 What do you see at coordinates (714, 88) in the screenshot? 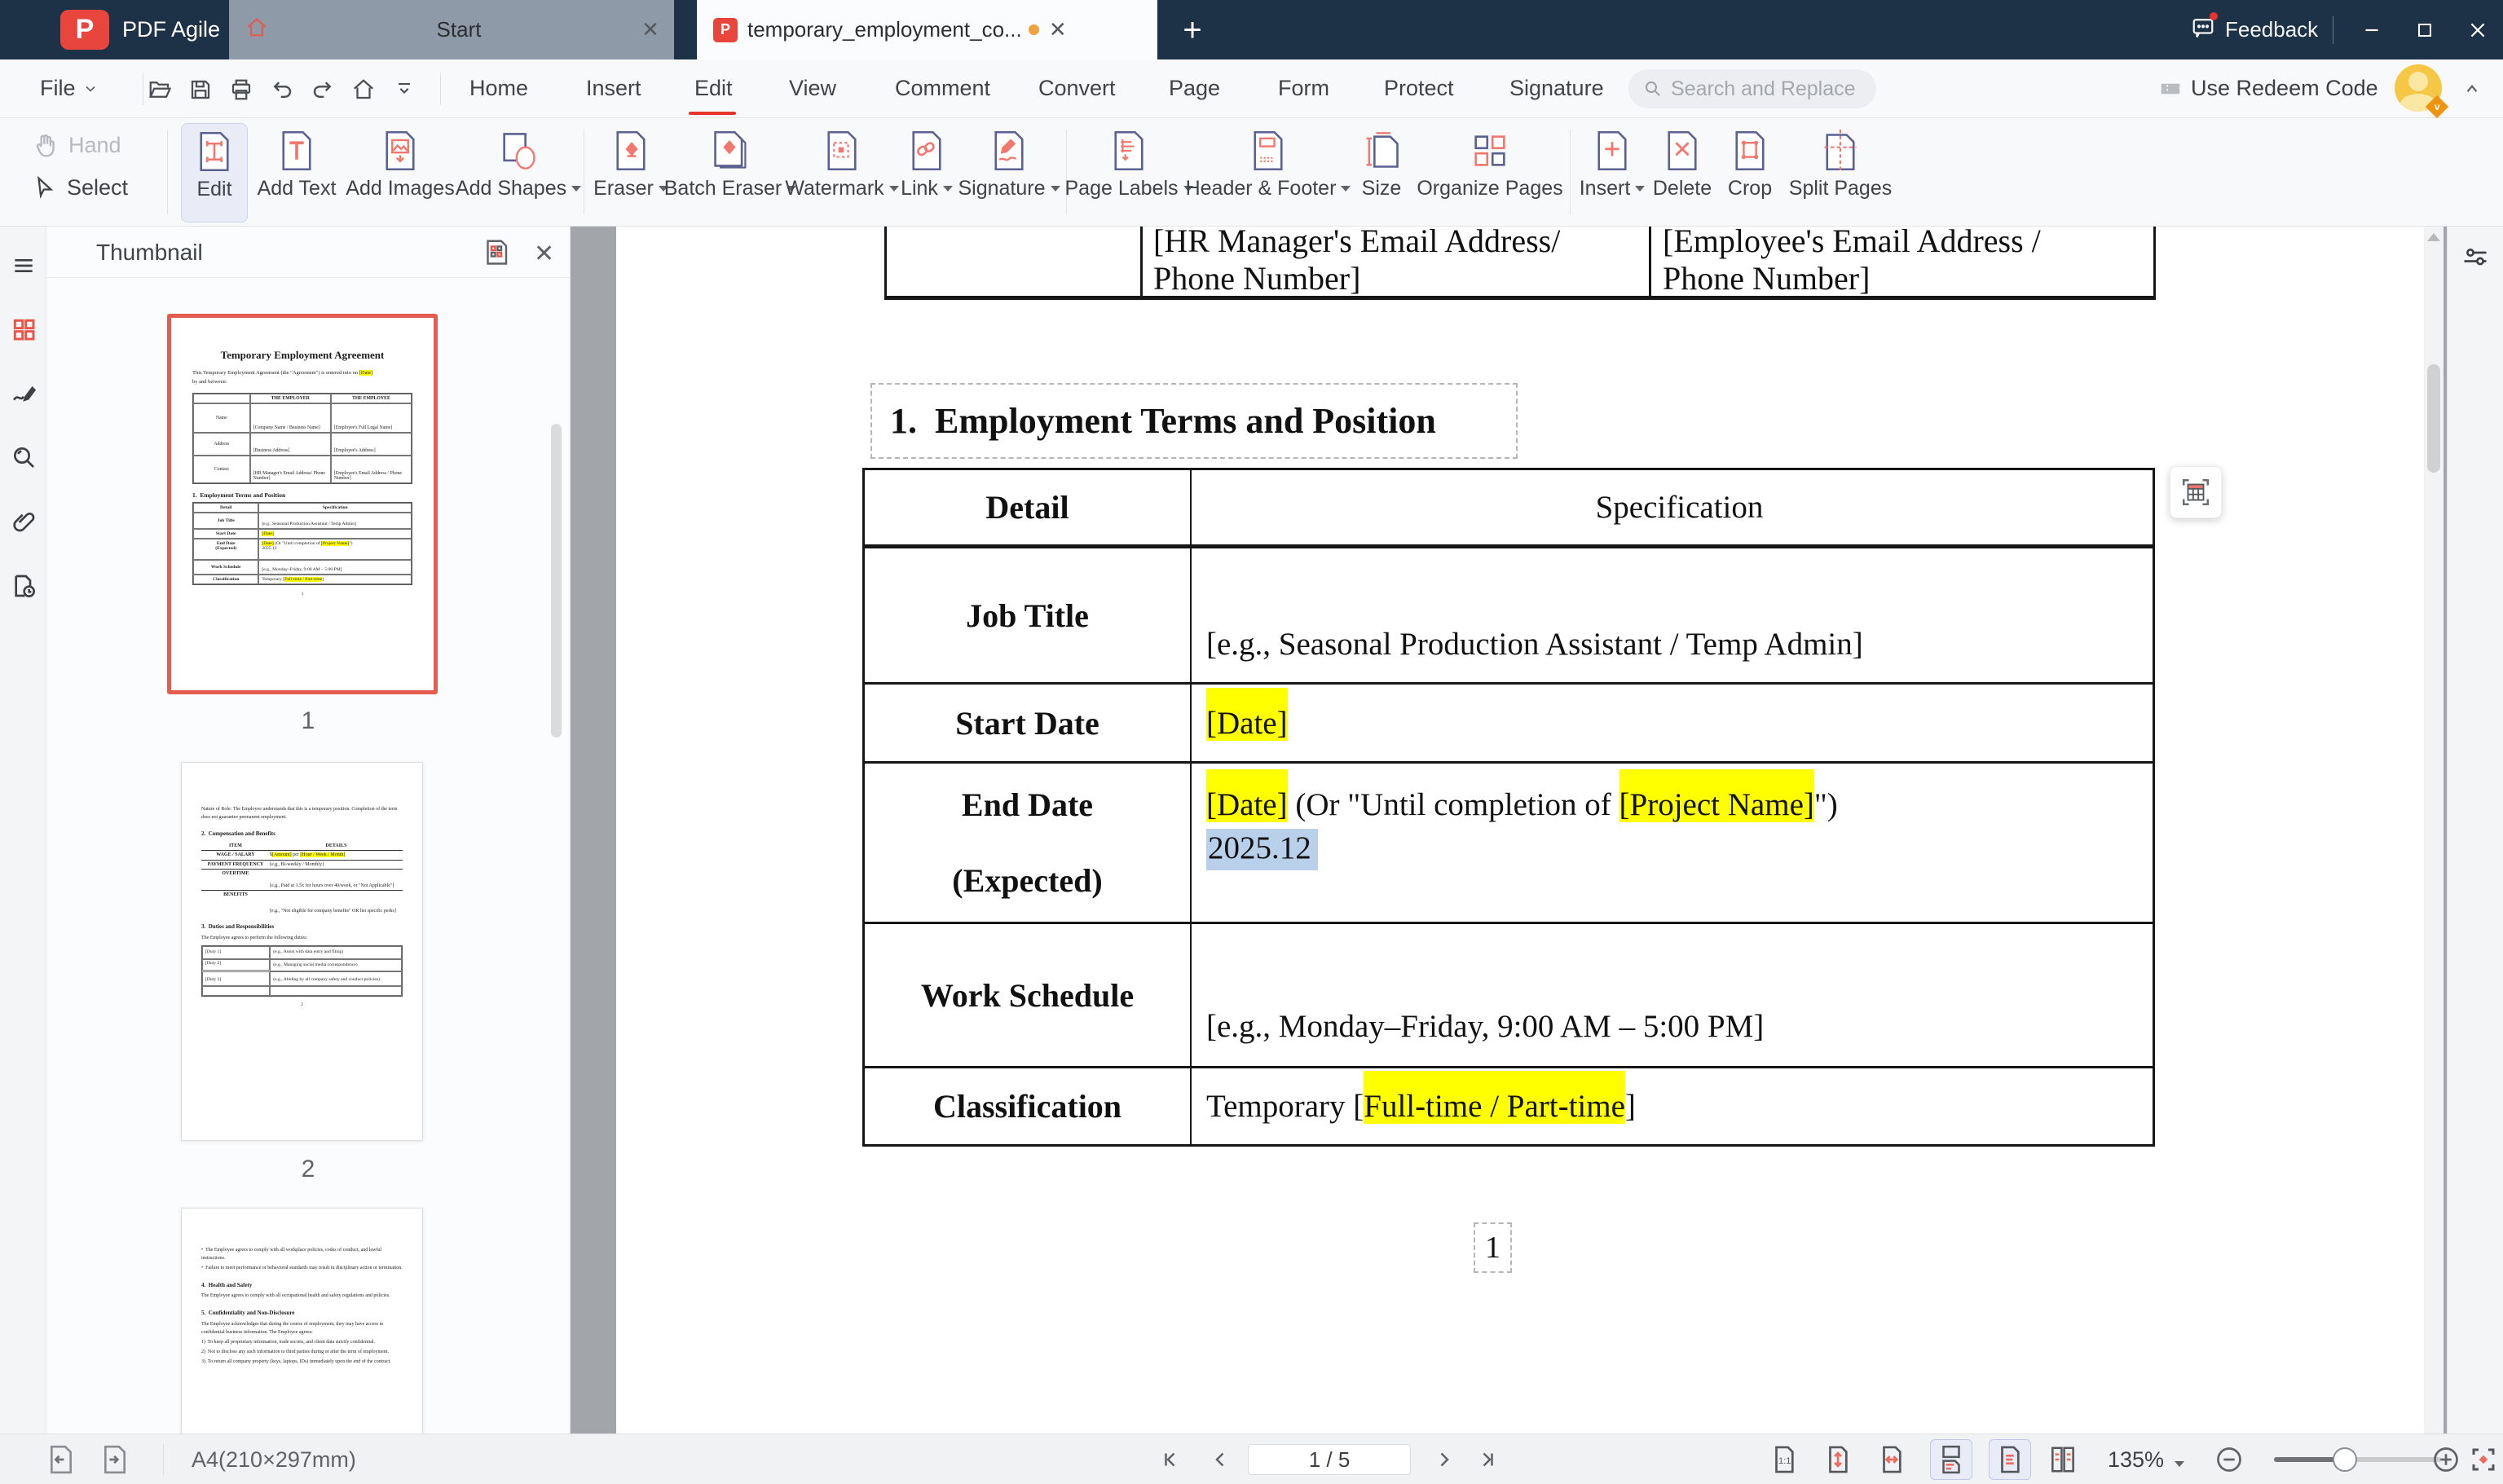
I see `menu-edit: Edit` at bounding box center [714, 88].